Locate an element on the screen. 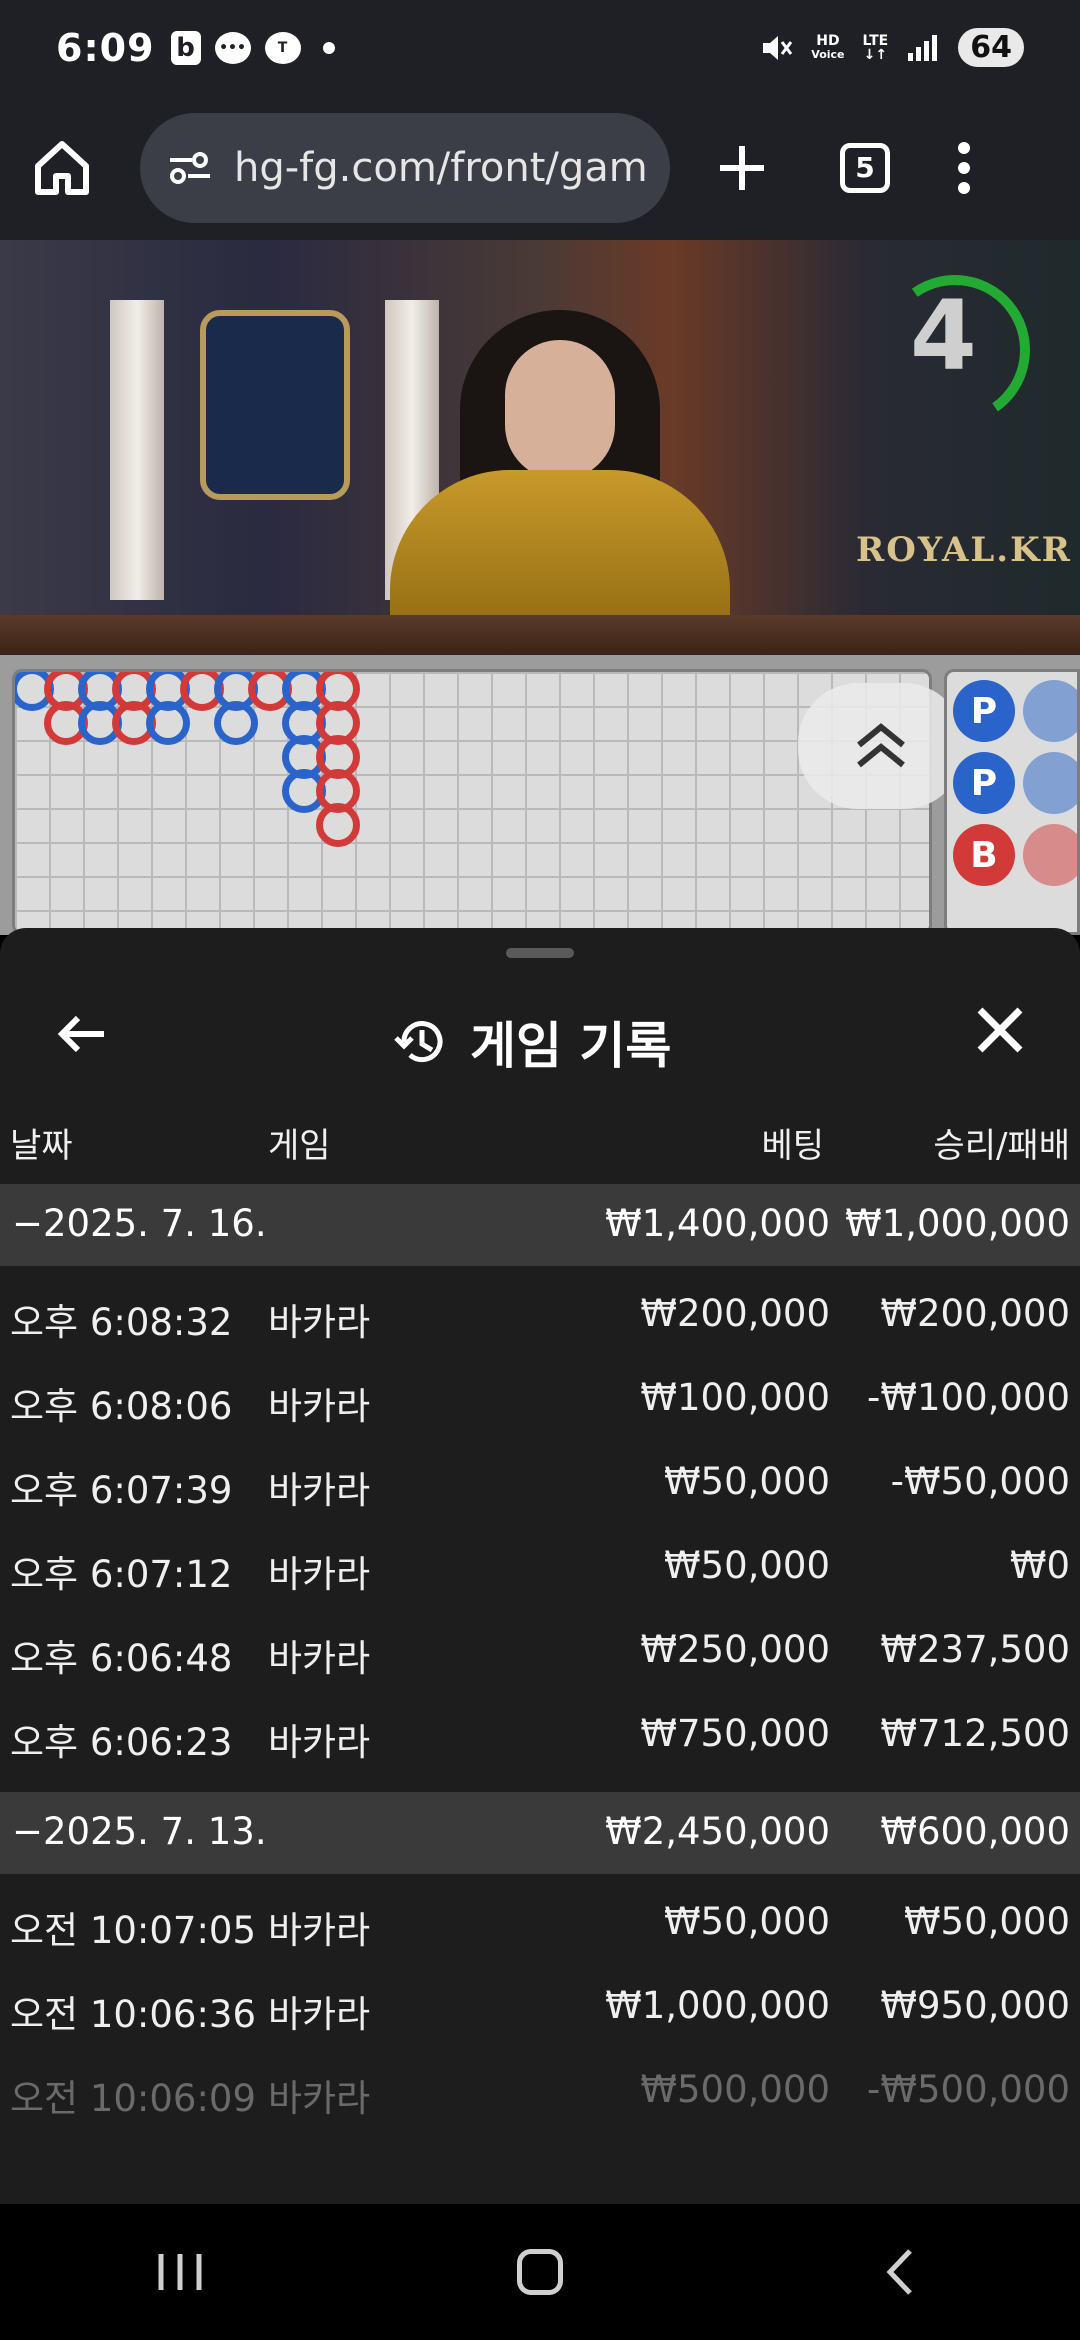 Image resolution: width=1080 pixels, height=2340 pixels. row-bet: ₩100,000 is located at coordinates (735, 1397).